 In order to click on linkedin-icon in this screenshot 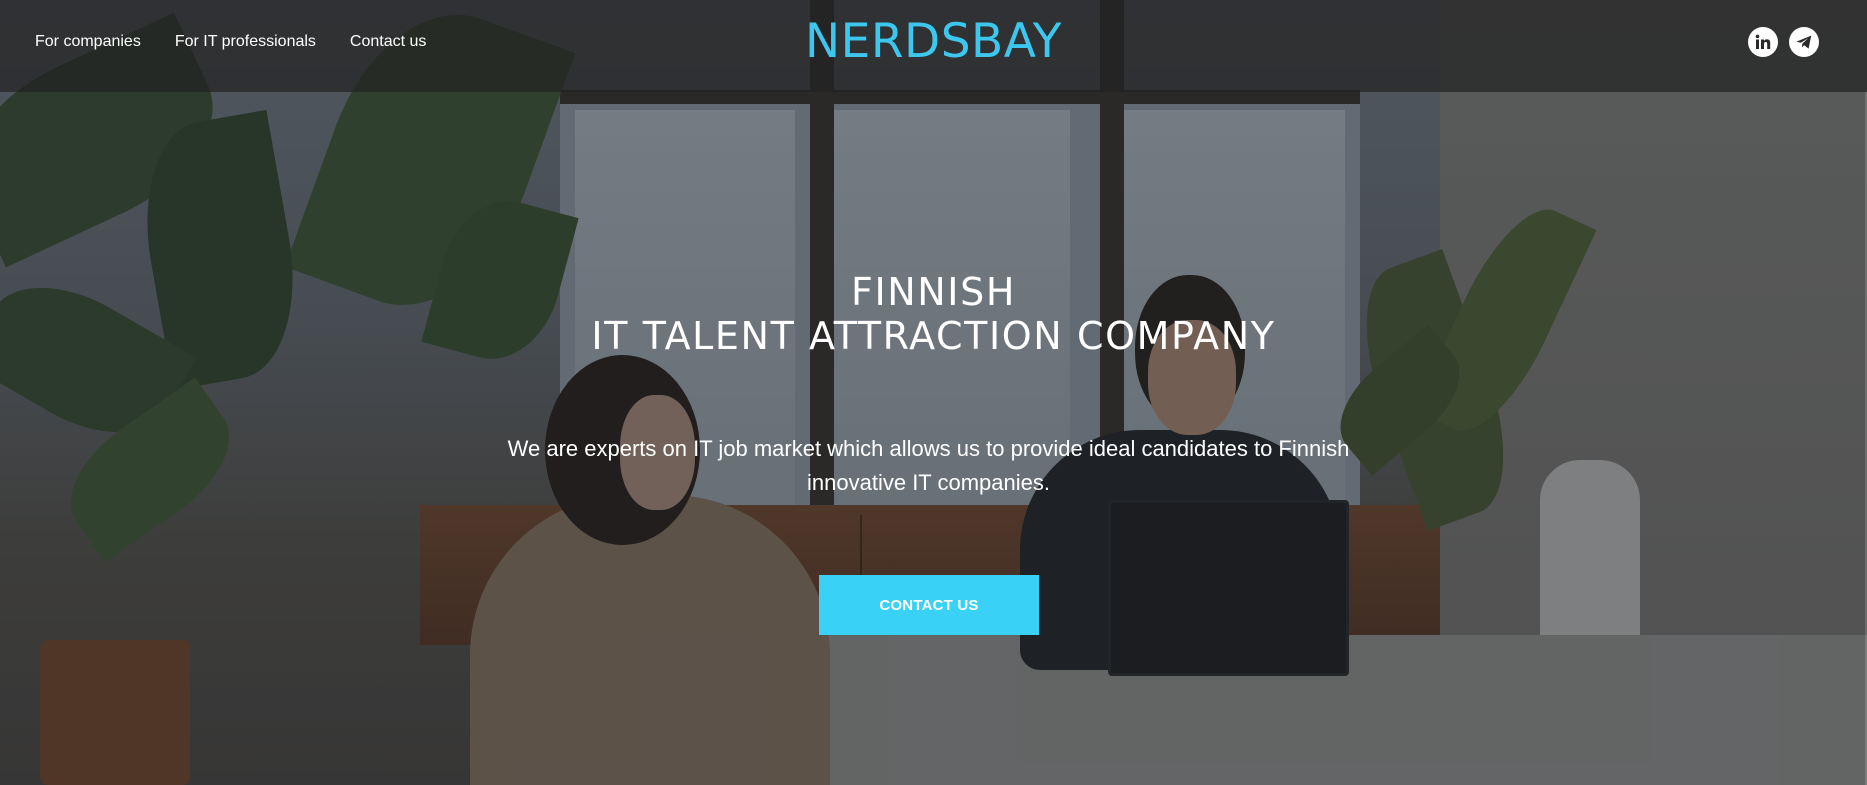, I will do `click(1763, 41)`.